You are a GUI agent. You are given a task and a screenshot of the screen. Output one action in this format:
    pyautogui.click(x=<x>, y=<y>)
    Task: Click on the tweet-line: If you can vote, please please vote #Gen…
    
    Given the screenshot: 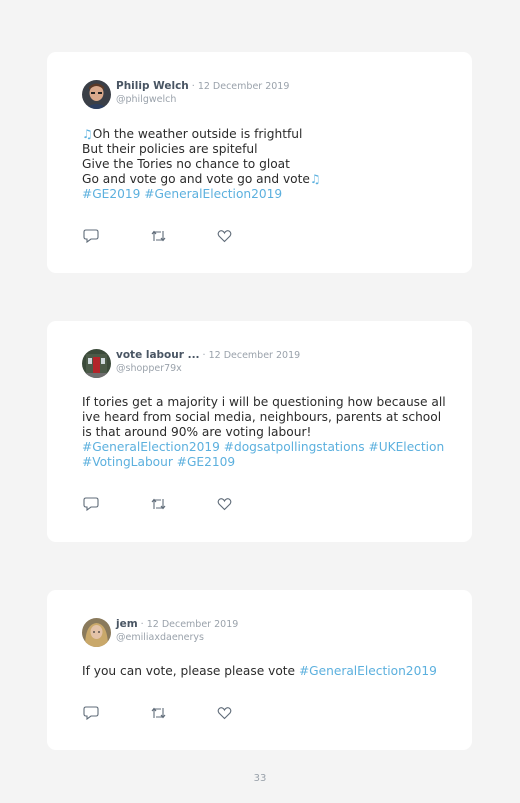 What is the action you would take?
    pyautogui.click(x=262, y=671)
    